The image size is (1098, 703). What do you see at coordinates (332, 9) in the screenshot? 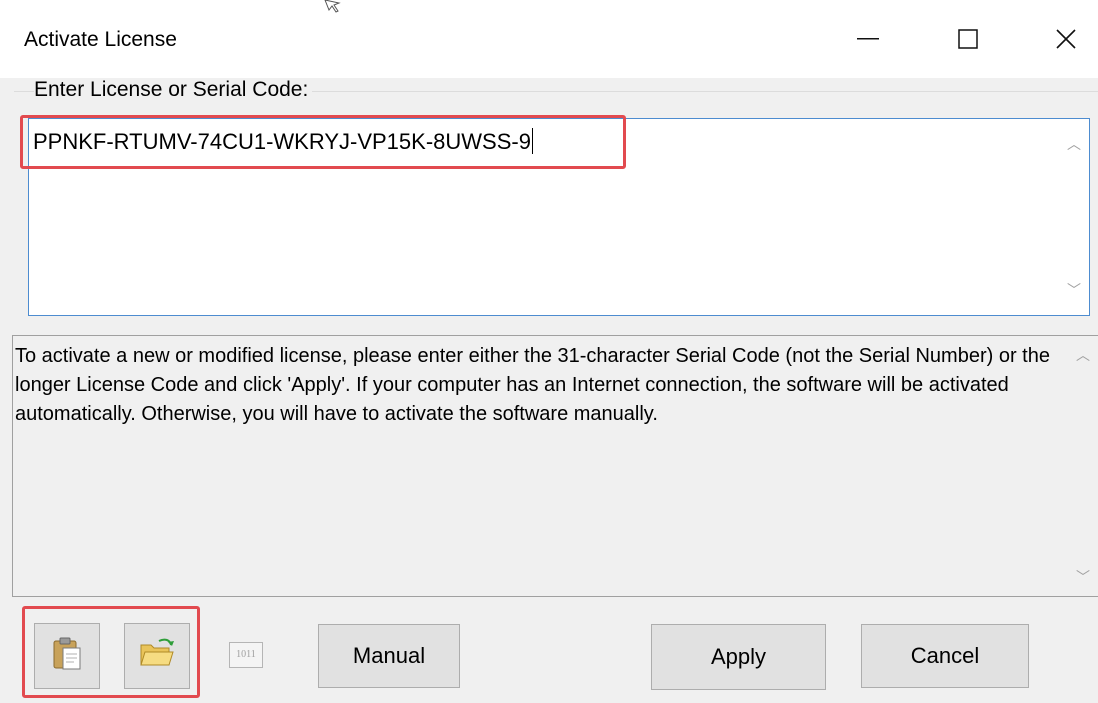
I see `mouse-cursor-icon` at bounding box center [332, 9].